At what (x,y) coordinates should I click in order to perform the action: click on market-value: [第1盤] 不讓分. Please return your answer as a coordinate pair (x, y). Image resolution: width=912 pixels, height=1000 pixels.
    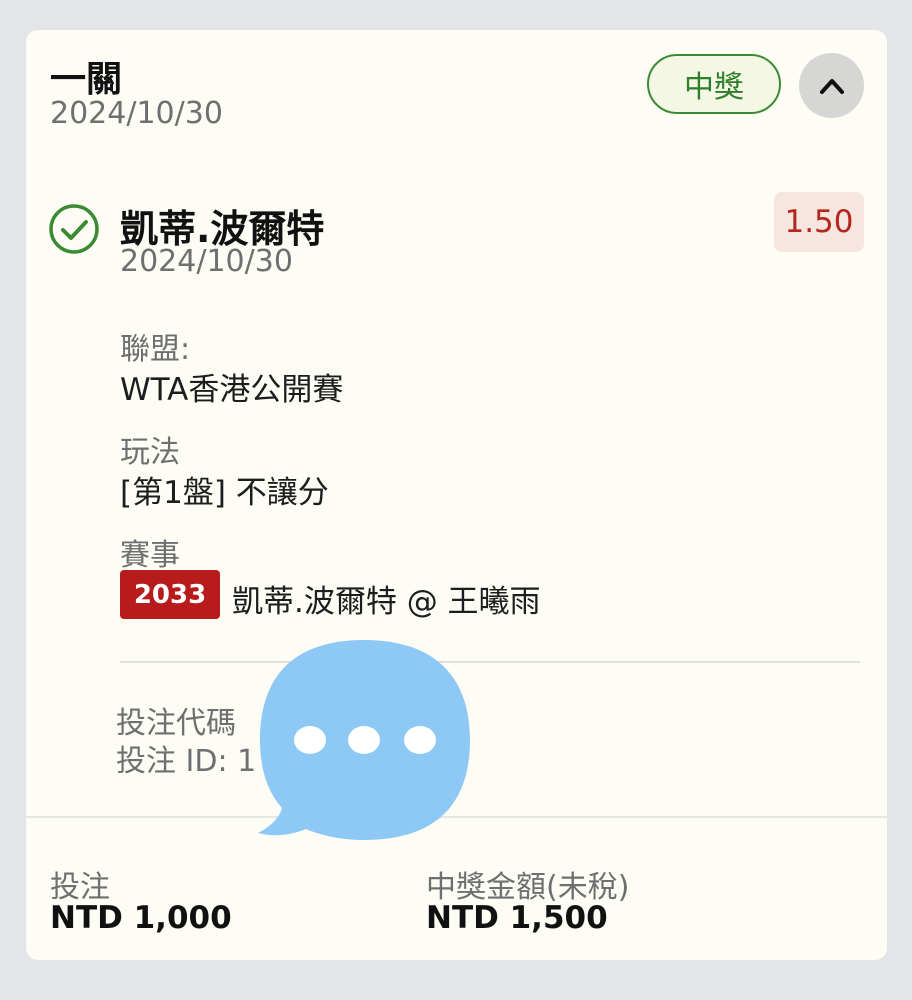
    Looking at the image, I should click on (224, 493).